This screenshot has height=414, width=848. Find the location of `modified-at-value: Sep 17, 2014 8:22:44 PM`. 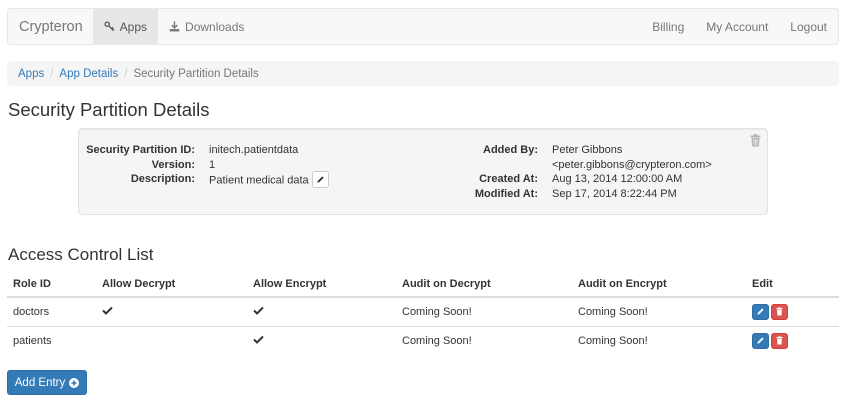

modified-at-value: Sep 17, 2014 8:22:44 PM is located at coordinates (614, 193).